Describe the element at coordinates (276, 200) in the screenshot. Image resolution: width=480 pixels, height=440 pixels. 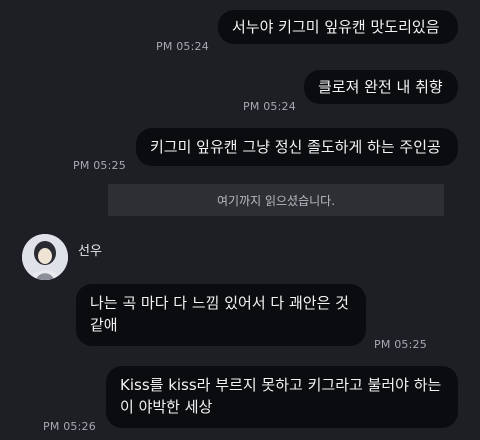
I see `read-marker: 여기까지 읽으셨습니다.` at that location.